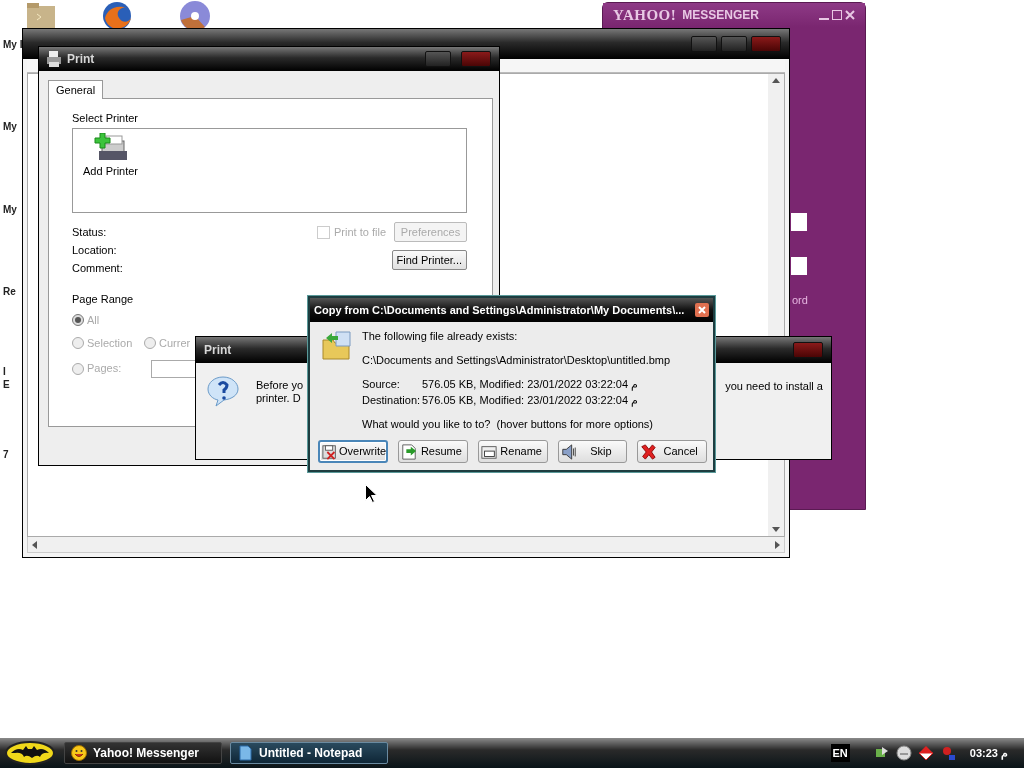 This screenshot has height=768, width=1024. Describe the element at coordinates (392, 400) in the screenshot. I see `field-label: Destination:` at that location.